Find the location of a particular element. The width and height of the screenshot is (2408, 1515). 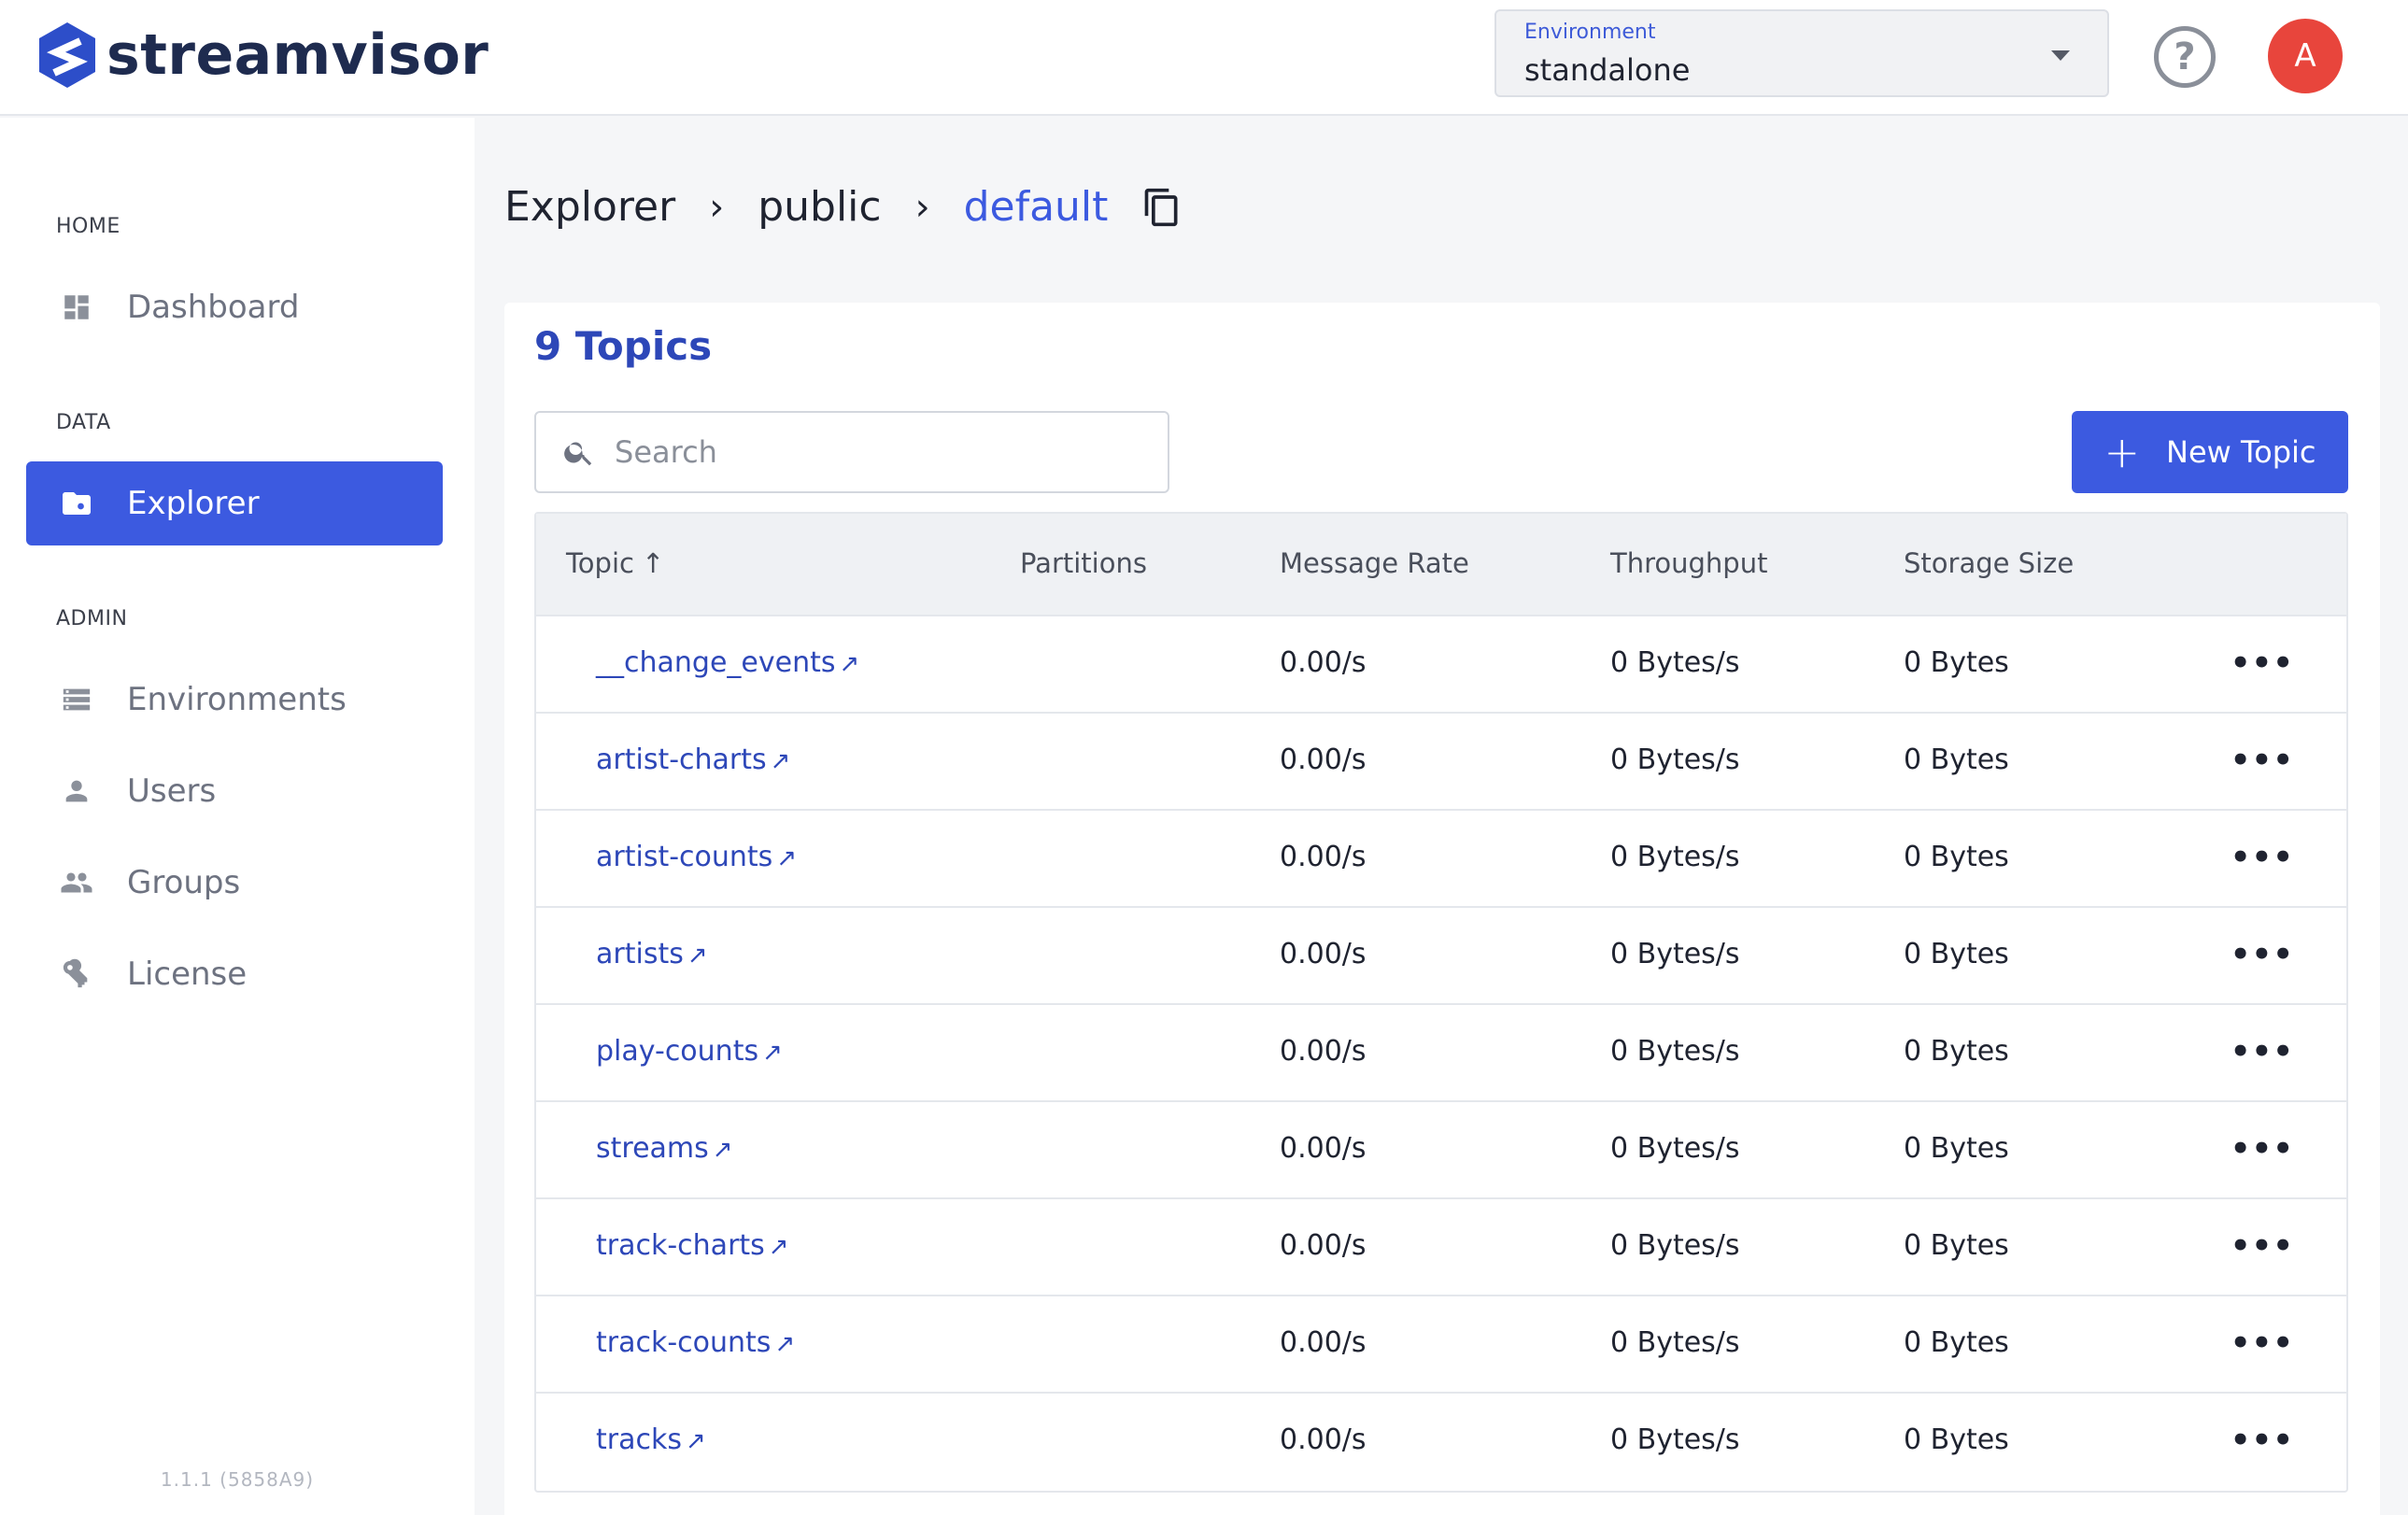

breadcrumb-namespace: default is located at coordinates (1036, 207).